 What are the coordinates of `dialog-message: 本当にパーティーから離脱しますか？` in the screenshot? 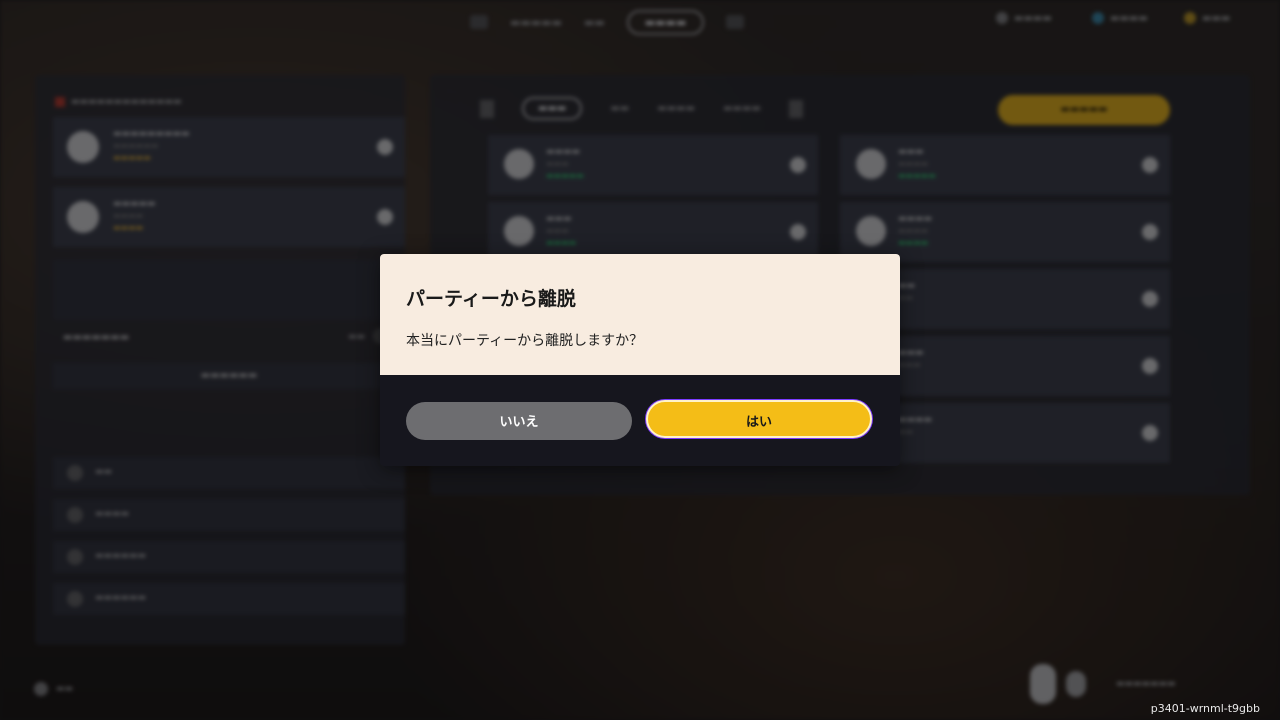 It's located at (525, 341).